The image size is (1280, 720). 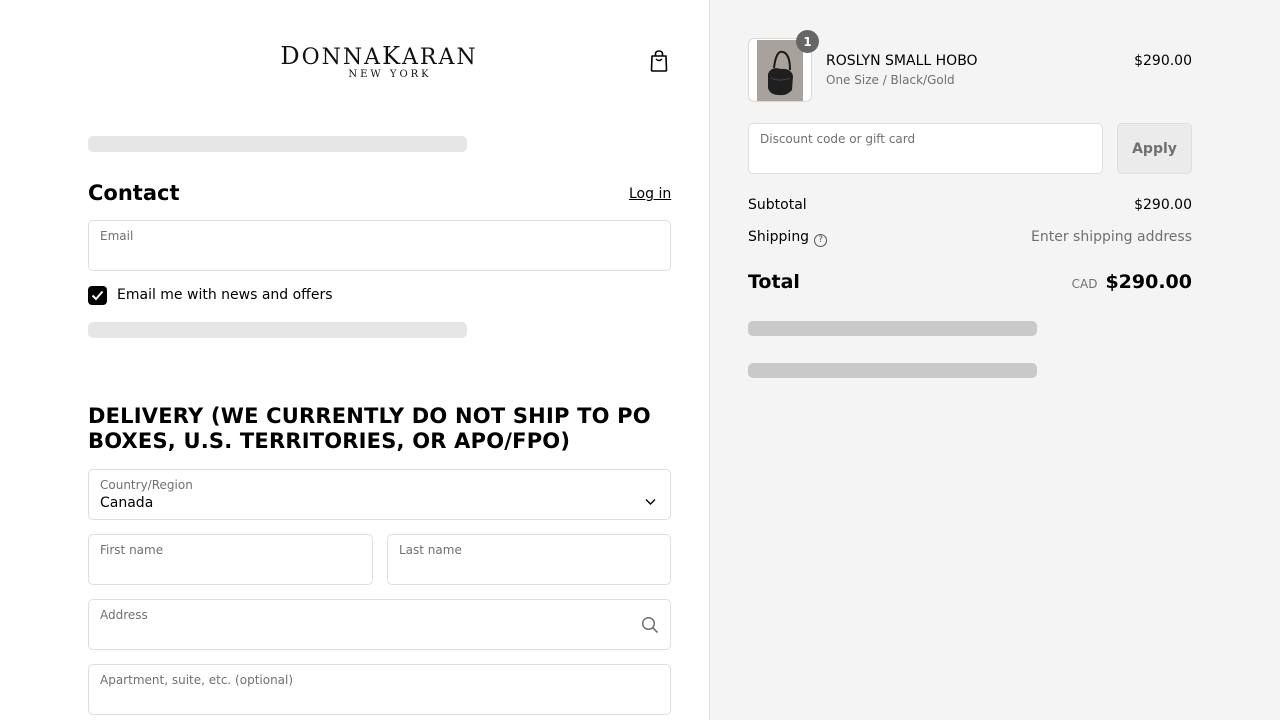 I want to click on discount-label: Discount code or gift card, so click(x=838, y=139).